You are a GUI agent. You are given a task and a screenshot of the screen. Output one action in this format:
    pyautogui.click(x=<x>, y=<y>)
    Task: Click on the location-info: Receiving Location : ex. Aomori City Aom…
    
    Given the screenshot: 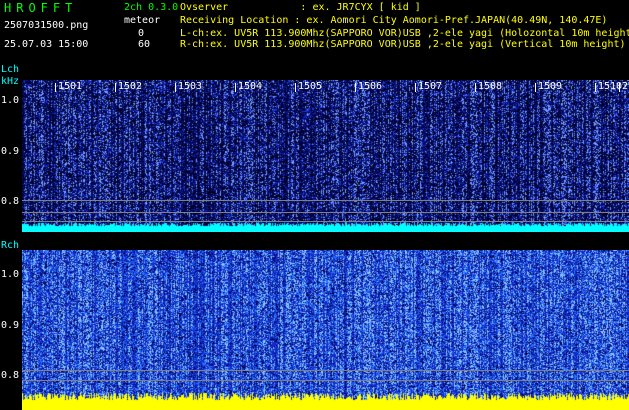 What is the action you would take?
    pyautogui.click(x=394, y=20)
    